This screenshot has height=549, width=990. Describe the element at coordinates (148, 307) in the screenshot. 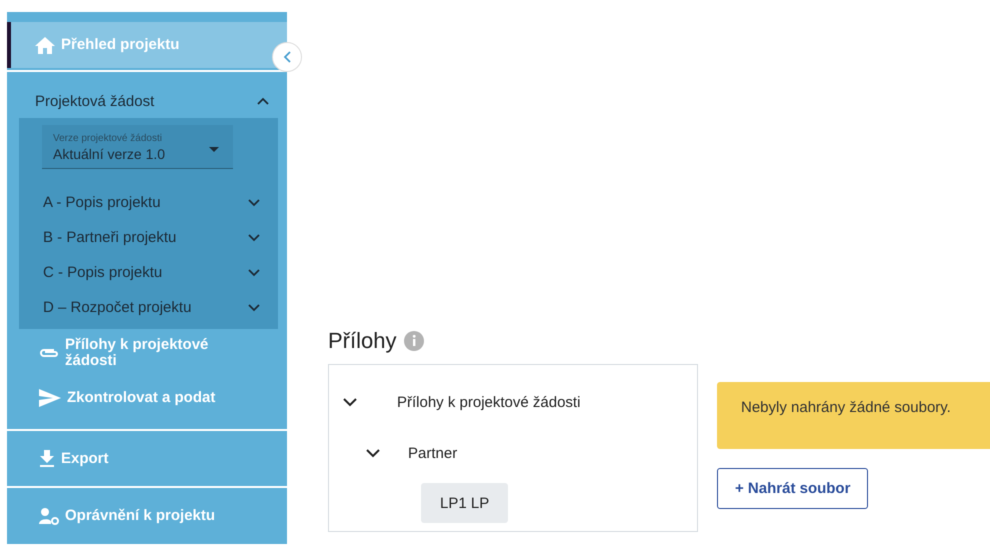

I see `nav-subitem: D – Rozpočet projektu` at that location.